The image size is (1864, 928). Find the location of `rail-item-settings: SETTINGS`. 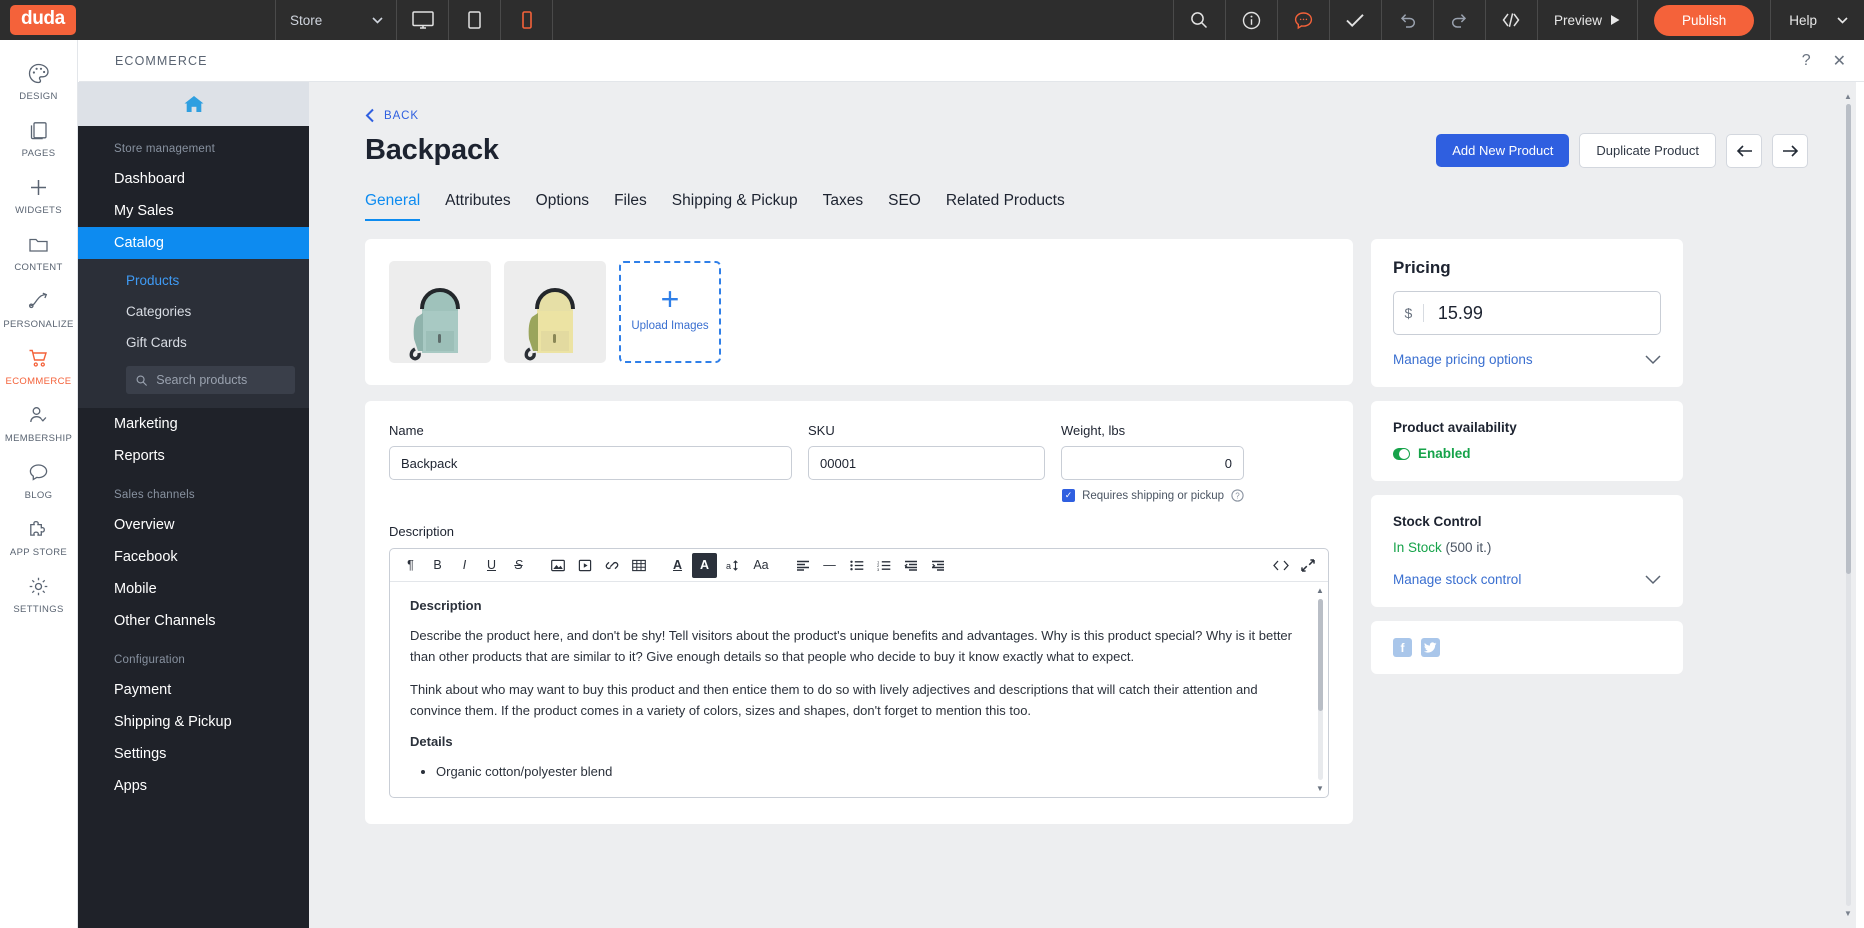

rail-item-settings: SETTINGS is located at coordinates (39, 595).